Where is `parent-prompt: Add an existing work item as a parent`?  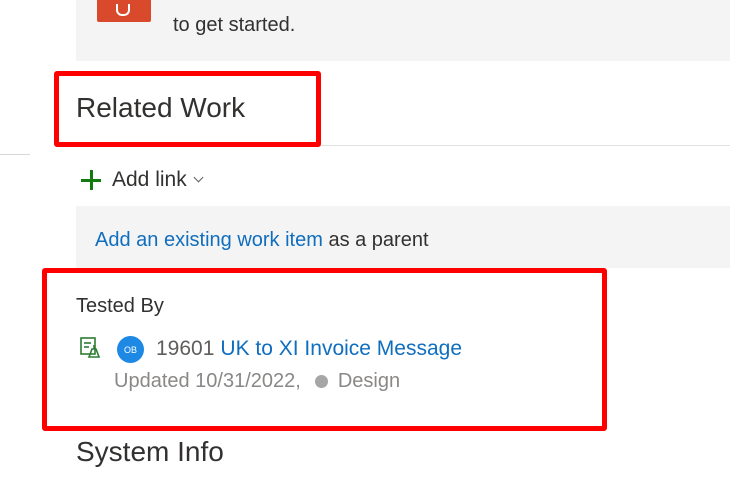
parent-prompt: Add an existing work item as a parent is located at coordinates (262, 240).